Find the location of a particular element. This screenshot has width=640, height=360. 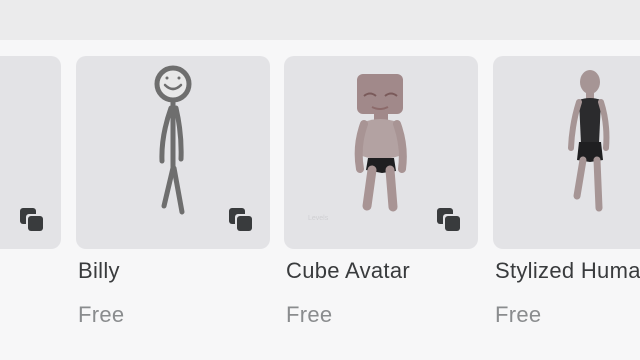

item-name: Billy is located at coordinates (99, 271).